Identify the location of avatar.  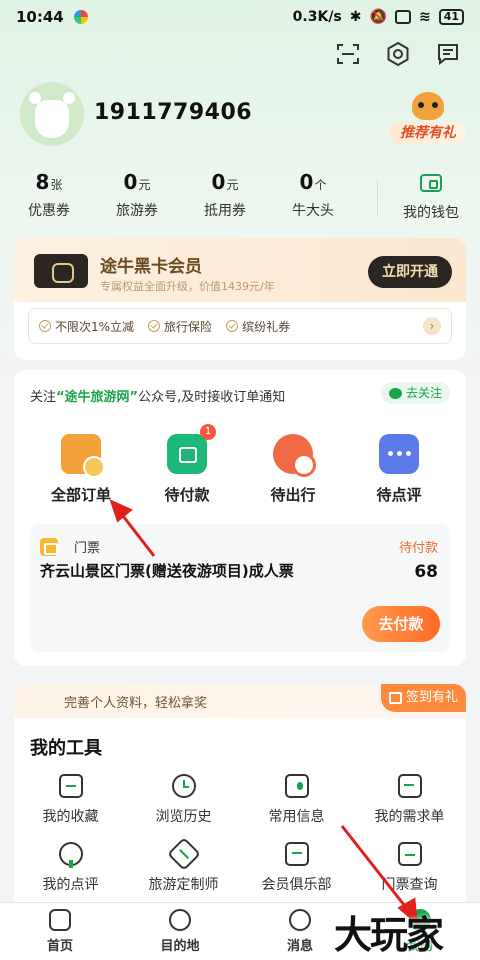
(52, 114).